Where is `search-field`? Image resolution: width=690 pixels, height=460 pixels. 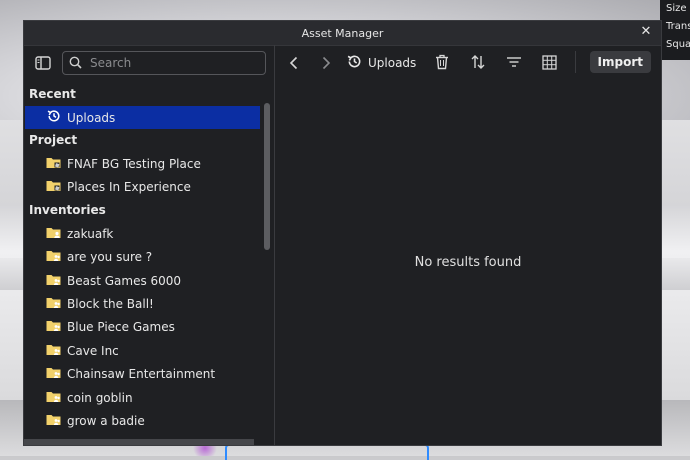
search-field is located at coordinates (164, 63).